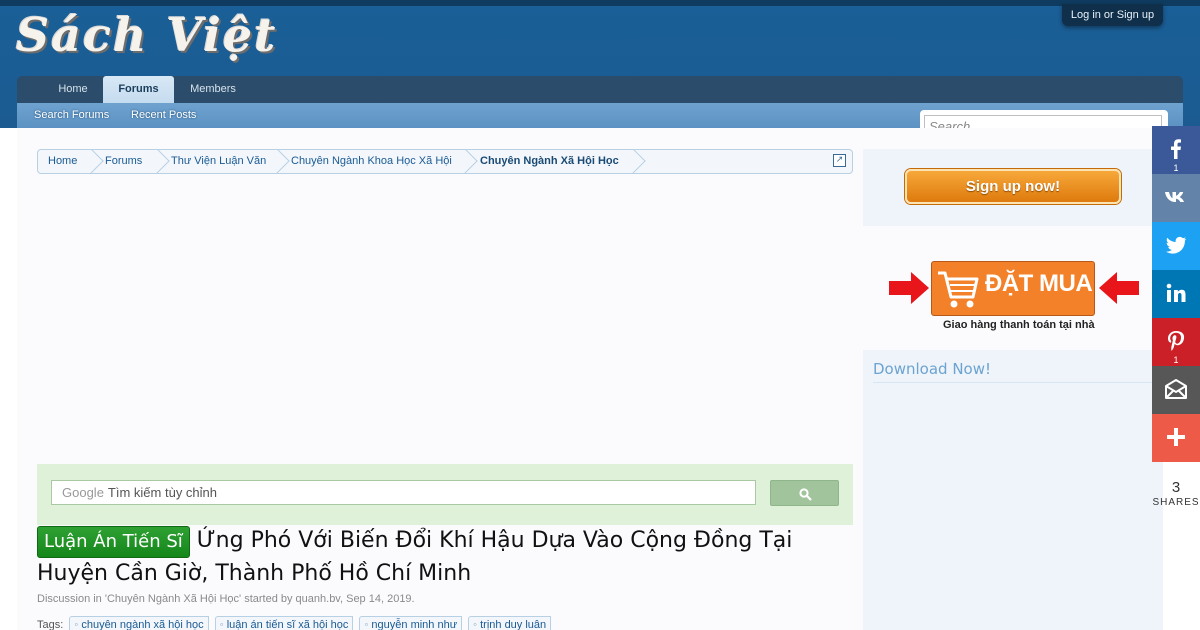 The width and height of the screenshot is (1200, 630). I want to click on linkedin-icon, so click(1176, 292).